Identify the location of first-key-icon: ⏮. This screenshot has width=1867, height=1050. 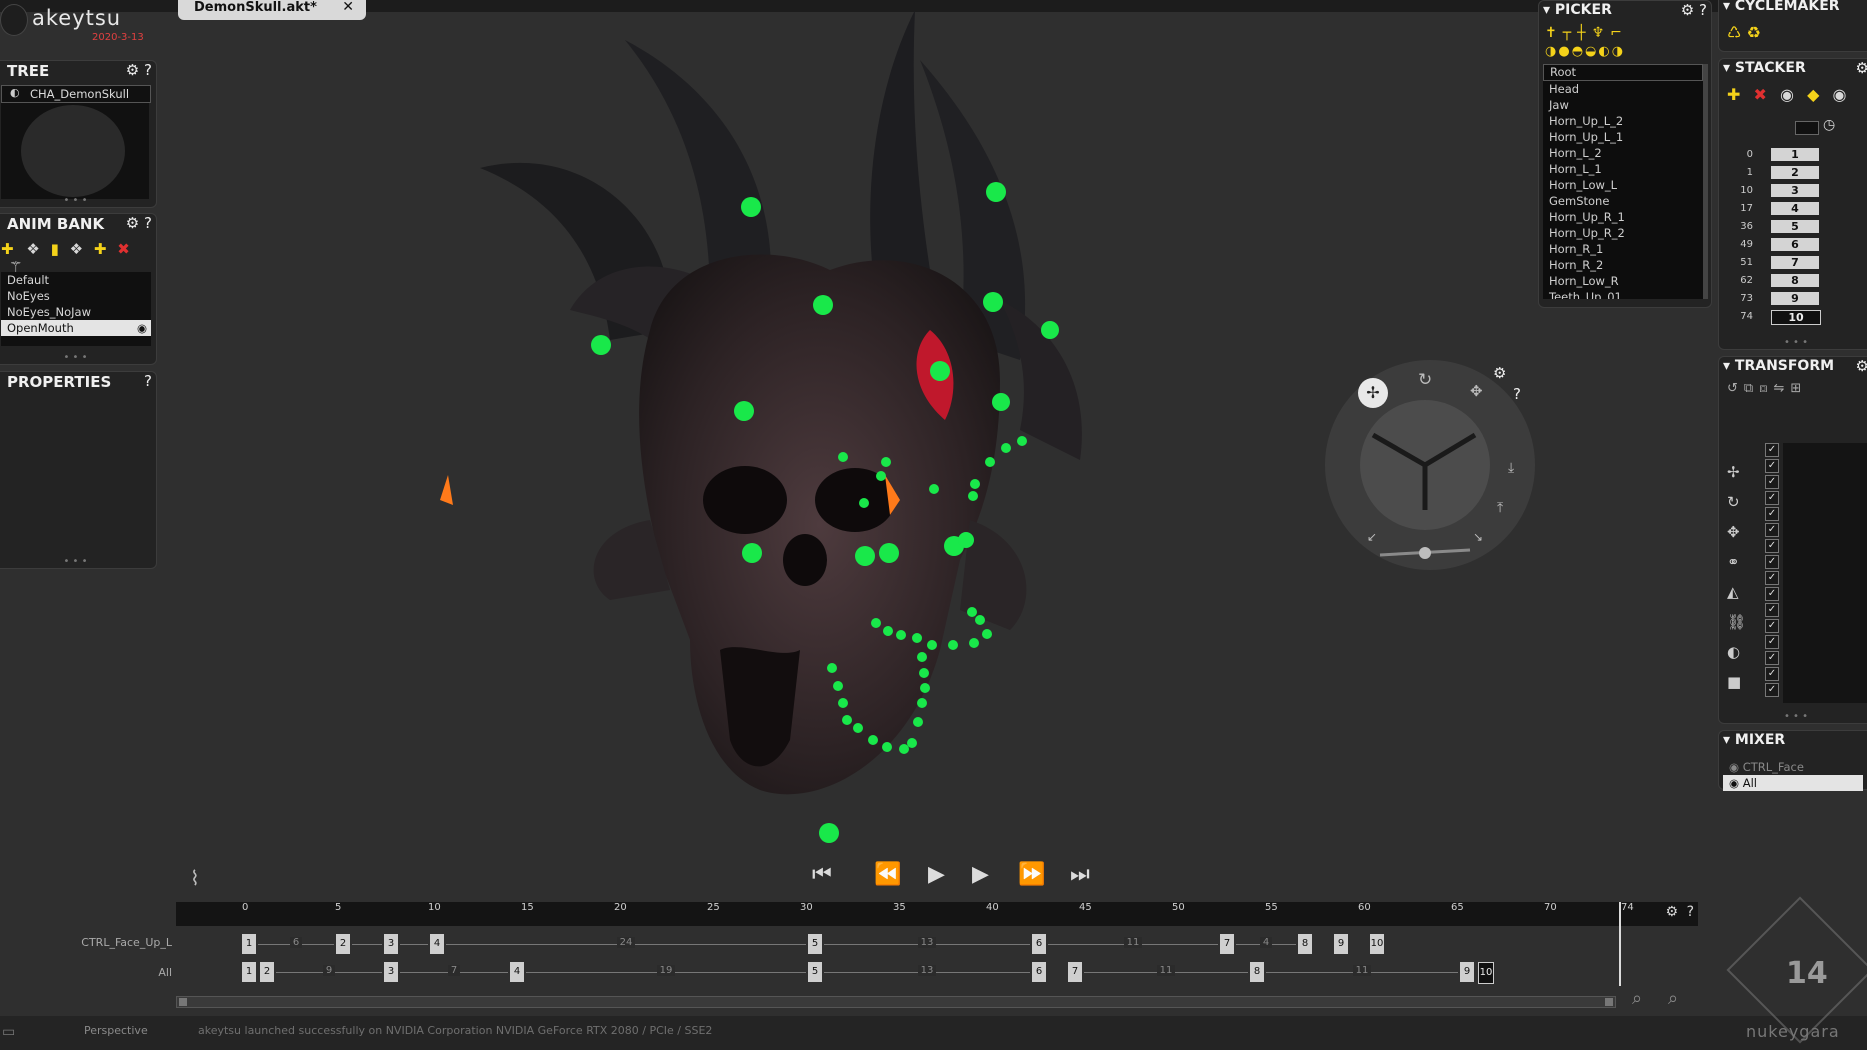
(822, 874).